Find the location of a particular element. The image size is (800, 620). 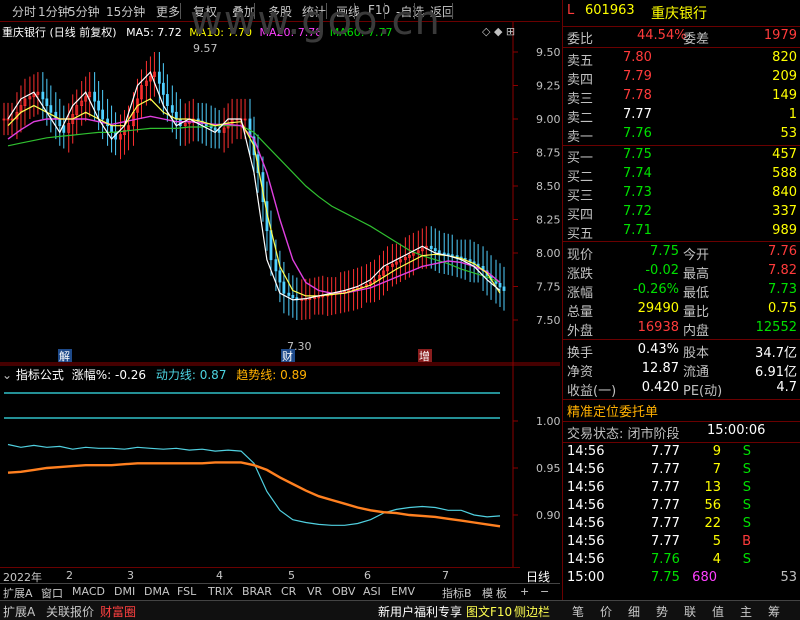

toolbar-5: 复权 is located at coordinates (205, 11).